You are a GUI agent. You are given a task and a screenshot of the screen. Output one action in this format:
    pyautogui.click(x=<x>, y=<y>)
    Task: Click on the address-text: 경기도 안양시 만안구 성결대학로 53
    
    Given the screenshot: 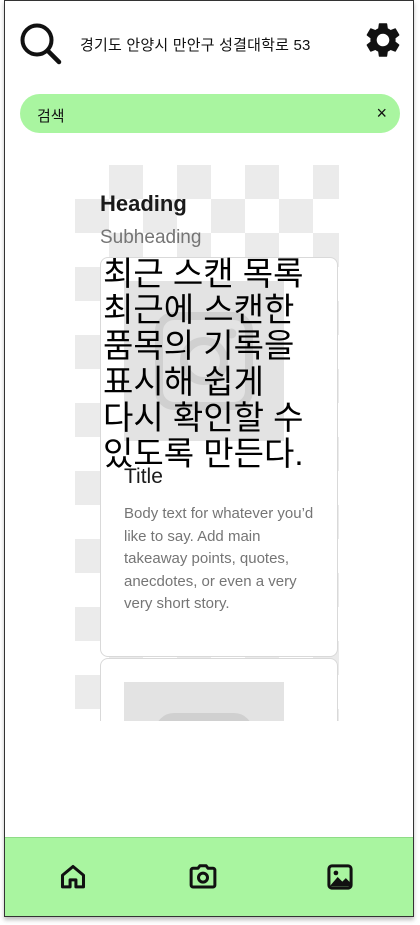 What is the action you would take?
    pyautogui.click(x=195, y=45)
    